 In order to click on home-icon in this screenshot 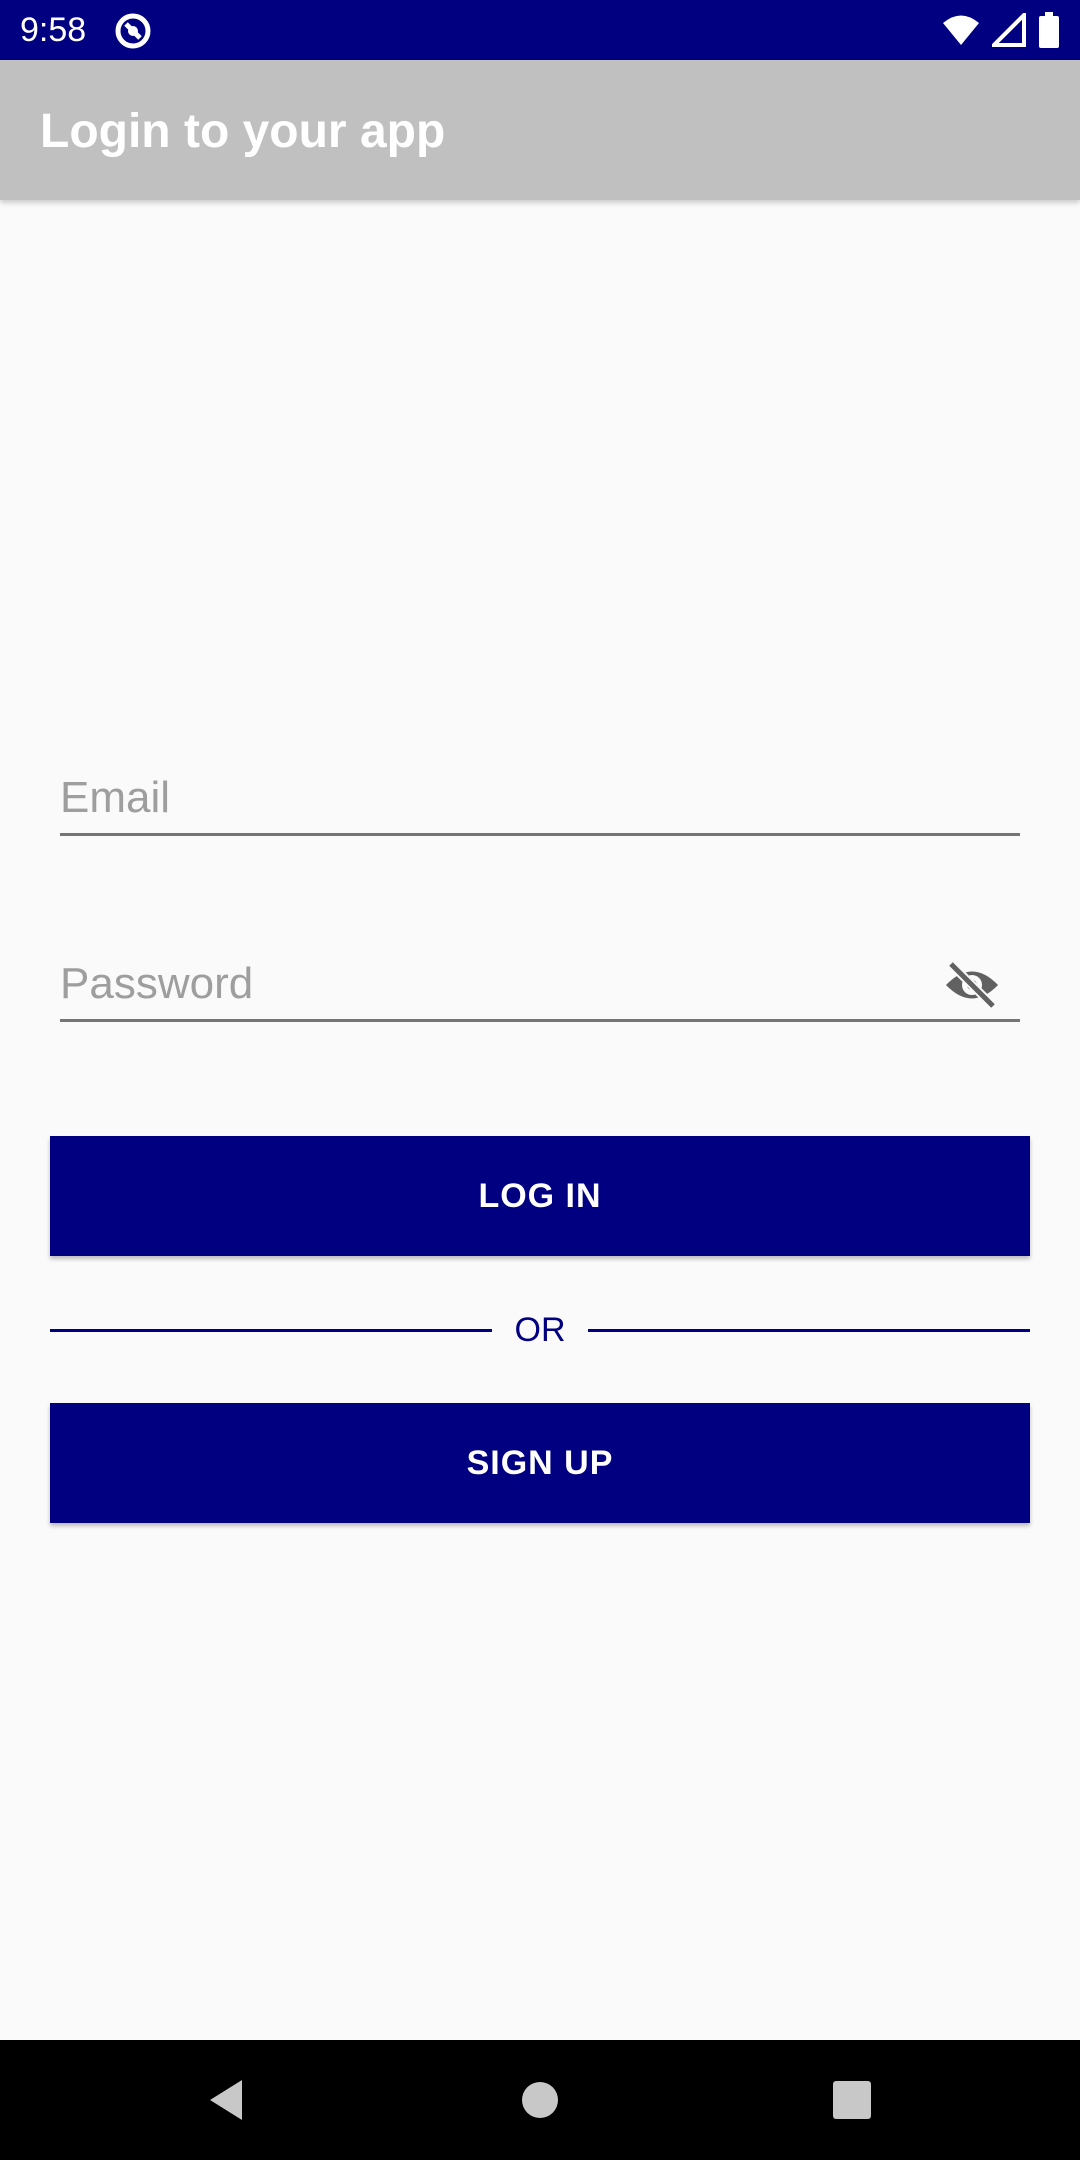, I will do `click(540, 2100)`.